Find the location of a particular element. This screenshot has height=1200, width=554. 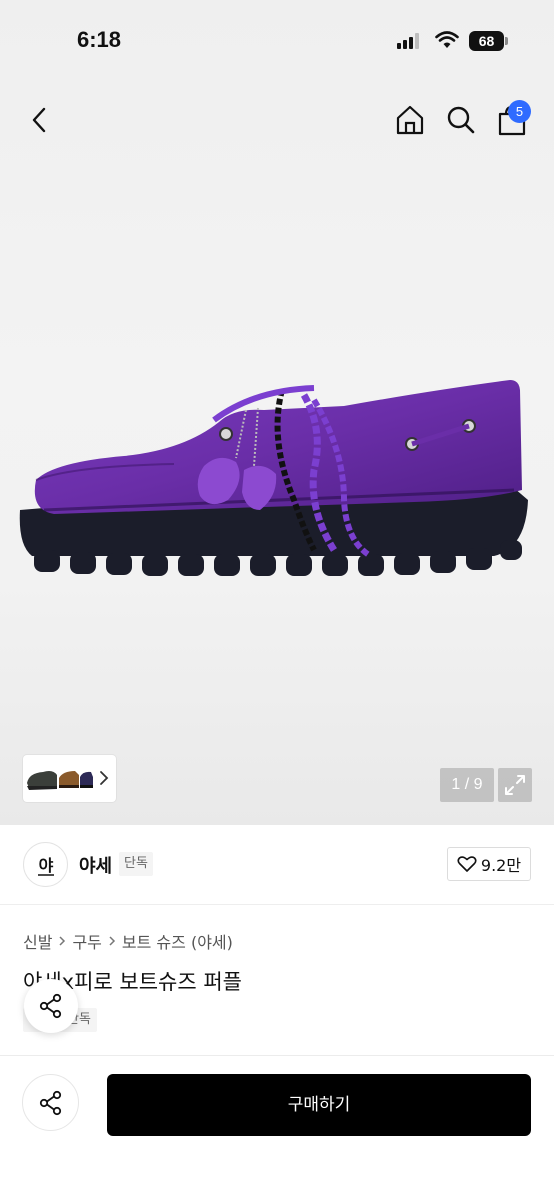

expand-icon is located at coordinates (515, 785).